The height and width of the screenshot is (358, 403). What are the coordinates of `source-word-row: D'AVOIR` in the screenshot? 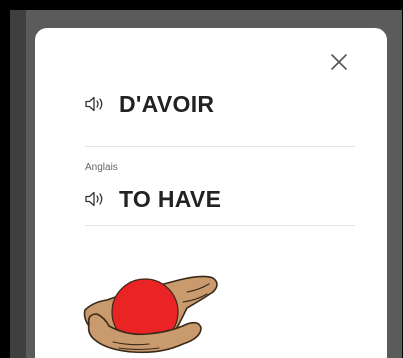 It's located at (149, 104).